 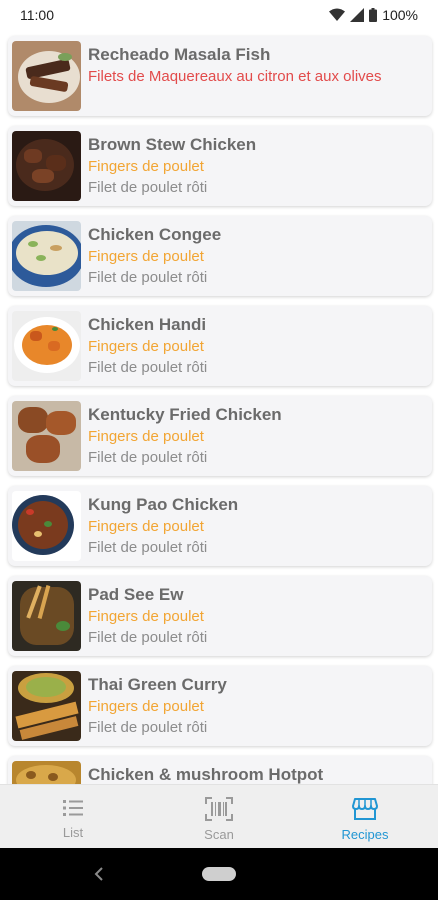 I want to click on recipe-title: Chicken Congee, so click(x=155, y=234).